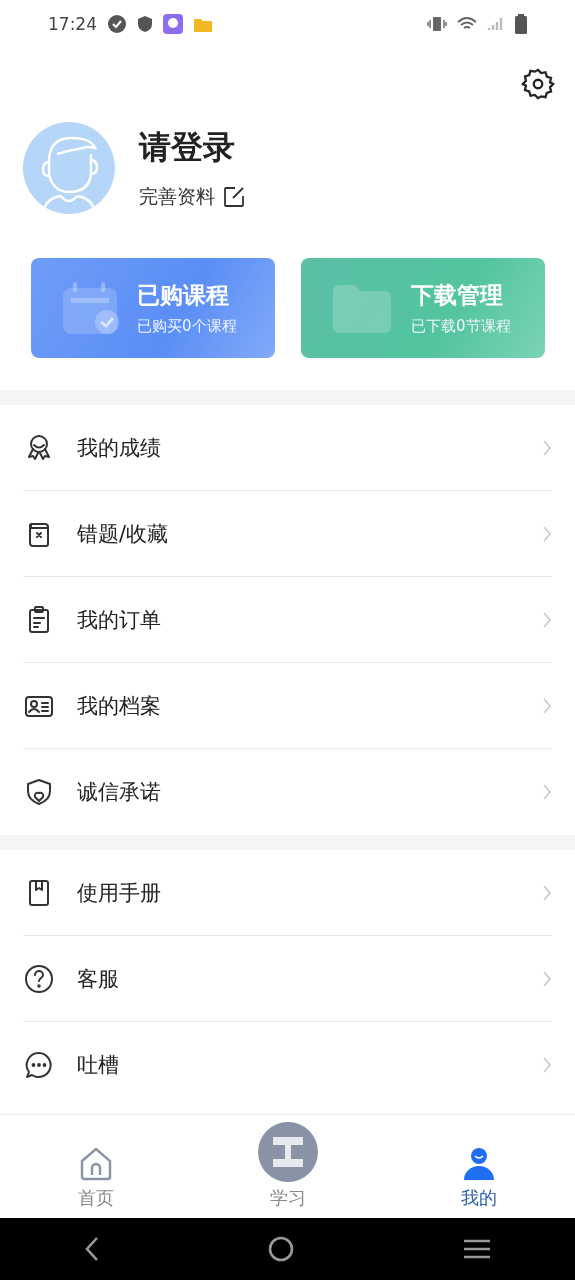 The height and width of the screenshot is (1280, 575). I want to click on tab: 学习, so click(287, 1198).